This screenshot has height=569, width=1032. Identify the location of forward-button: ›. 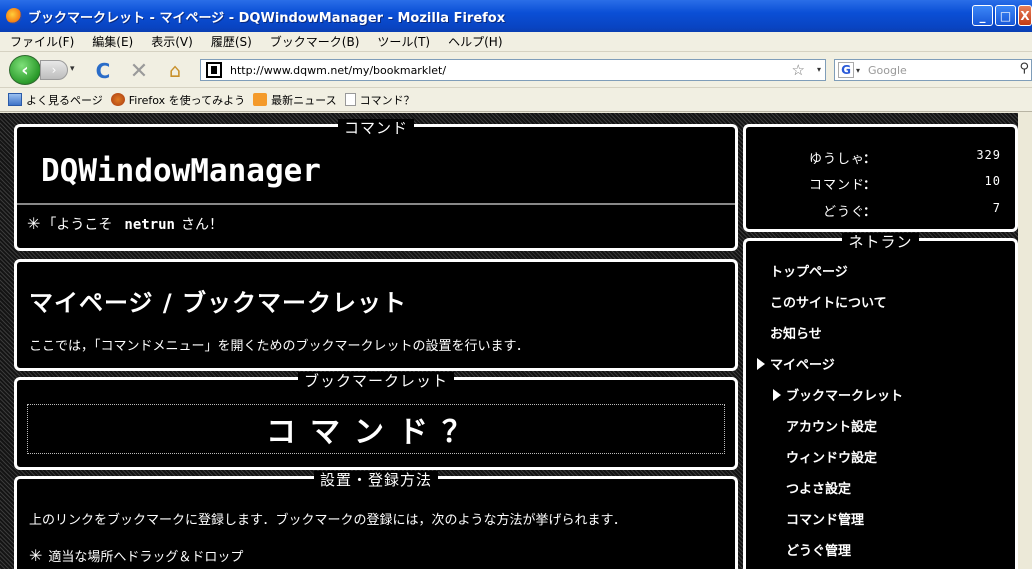
(54, 70).